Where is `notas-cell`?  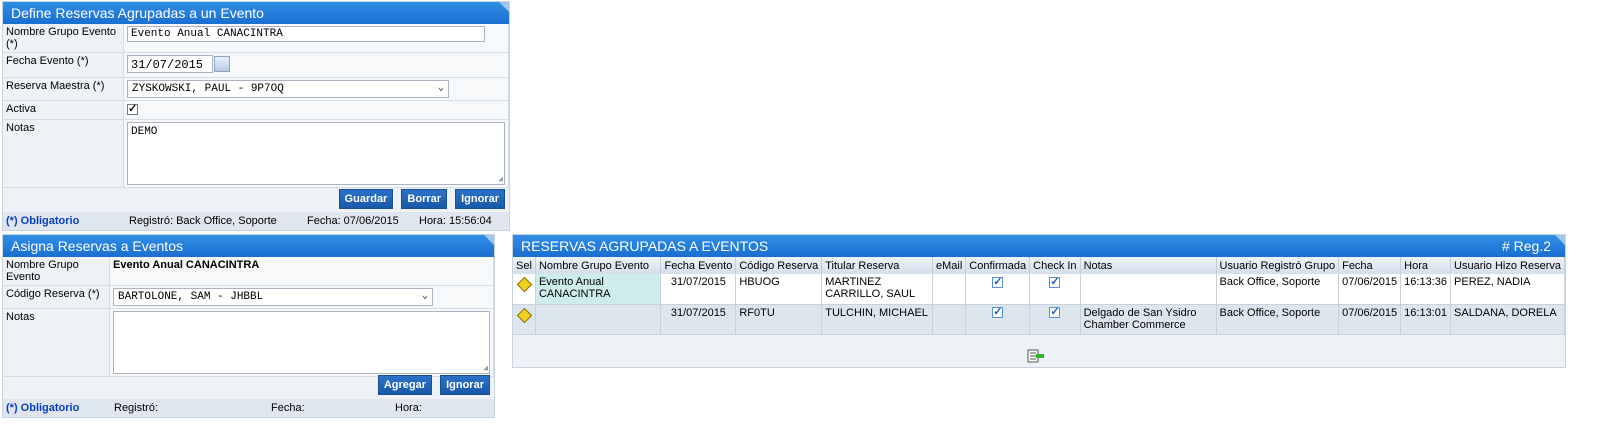 notas-cell is located at coordinates (1148, 289).